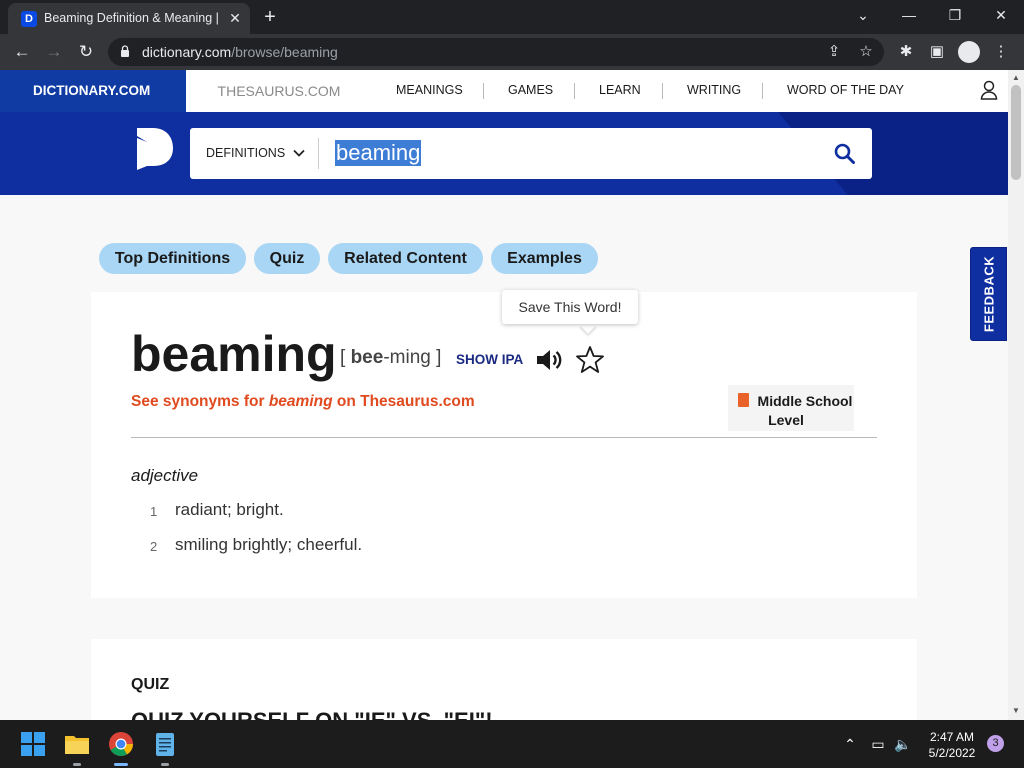  I want to click on level-label-2: Level, so click(786, 420).